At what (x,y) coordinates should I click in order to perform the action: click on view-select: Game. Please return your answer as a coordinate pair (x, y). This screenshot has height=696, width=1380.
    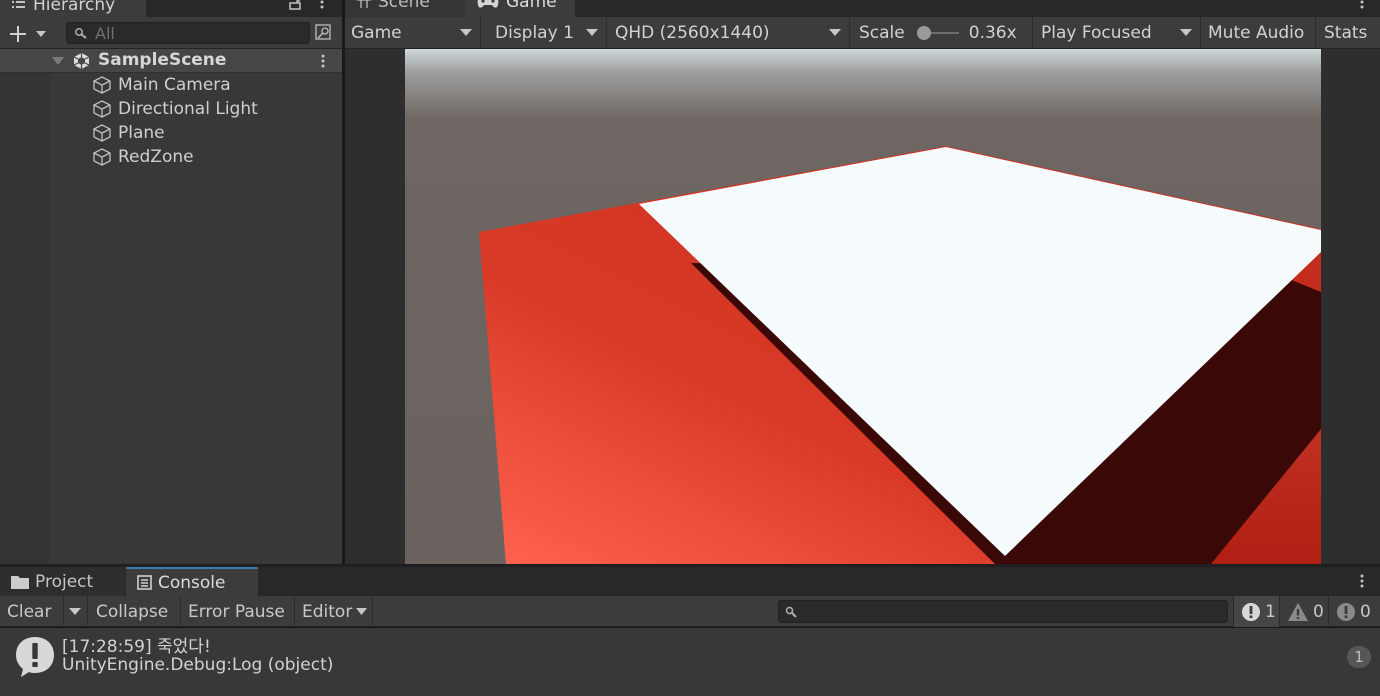
    Looking at the image, I should click on (413, 33).